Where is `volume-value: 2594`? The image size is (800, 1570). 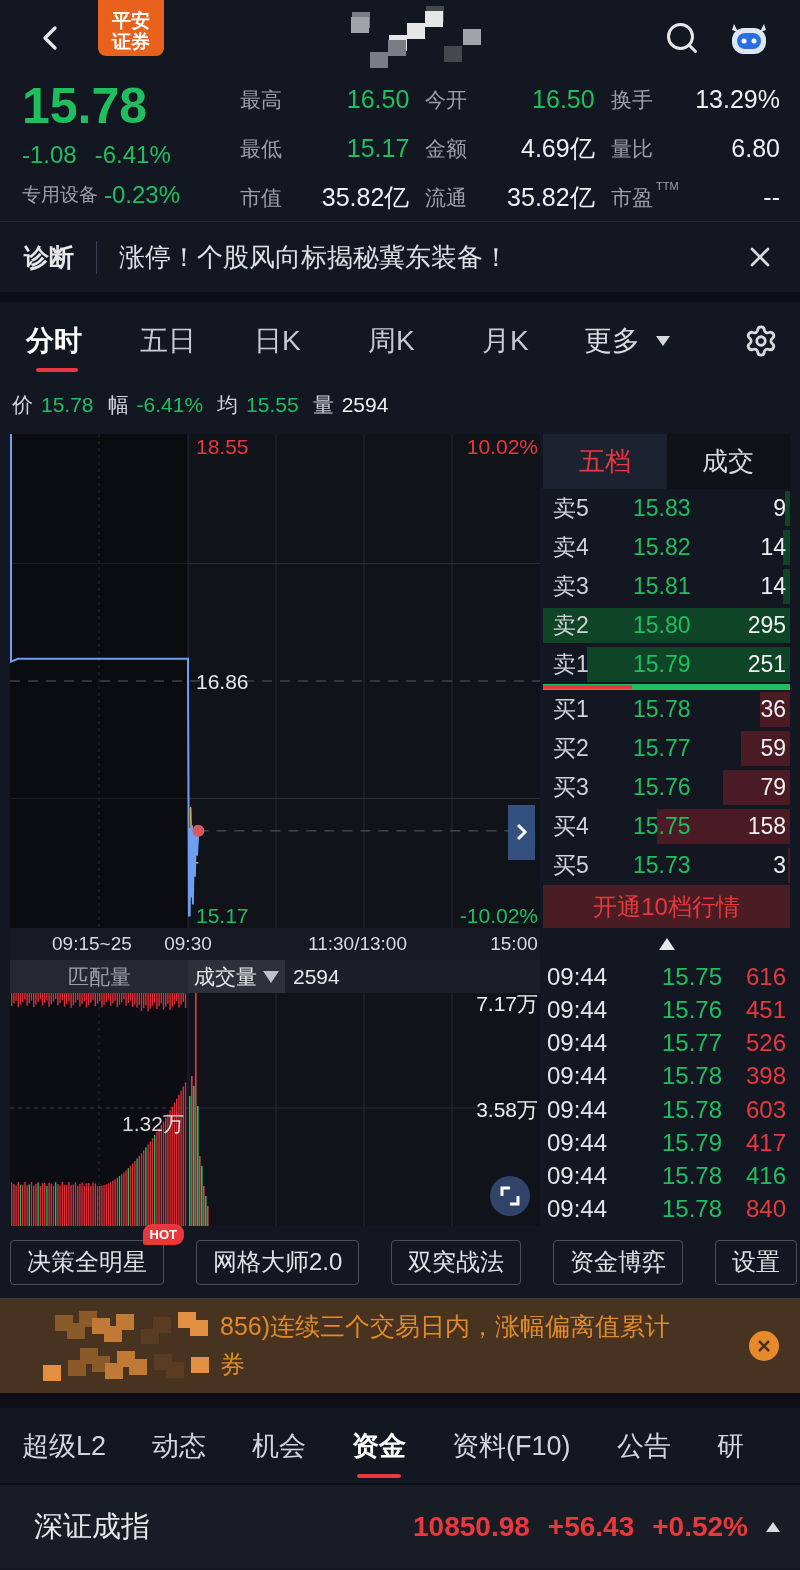 volume-value: 2594 is located at coordinates (316, 976).